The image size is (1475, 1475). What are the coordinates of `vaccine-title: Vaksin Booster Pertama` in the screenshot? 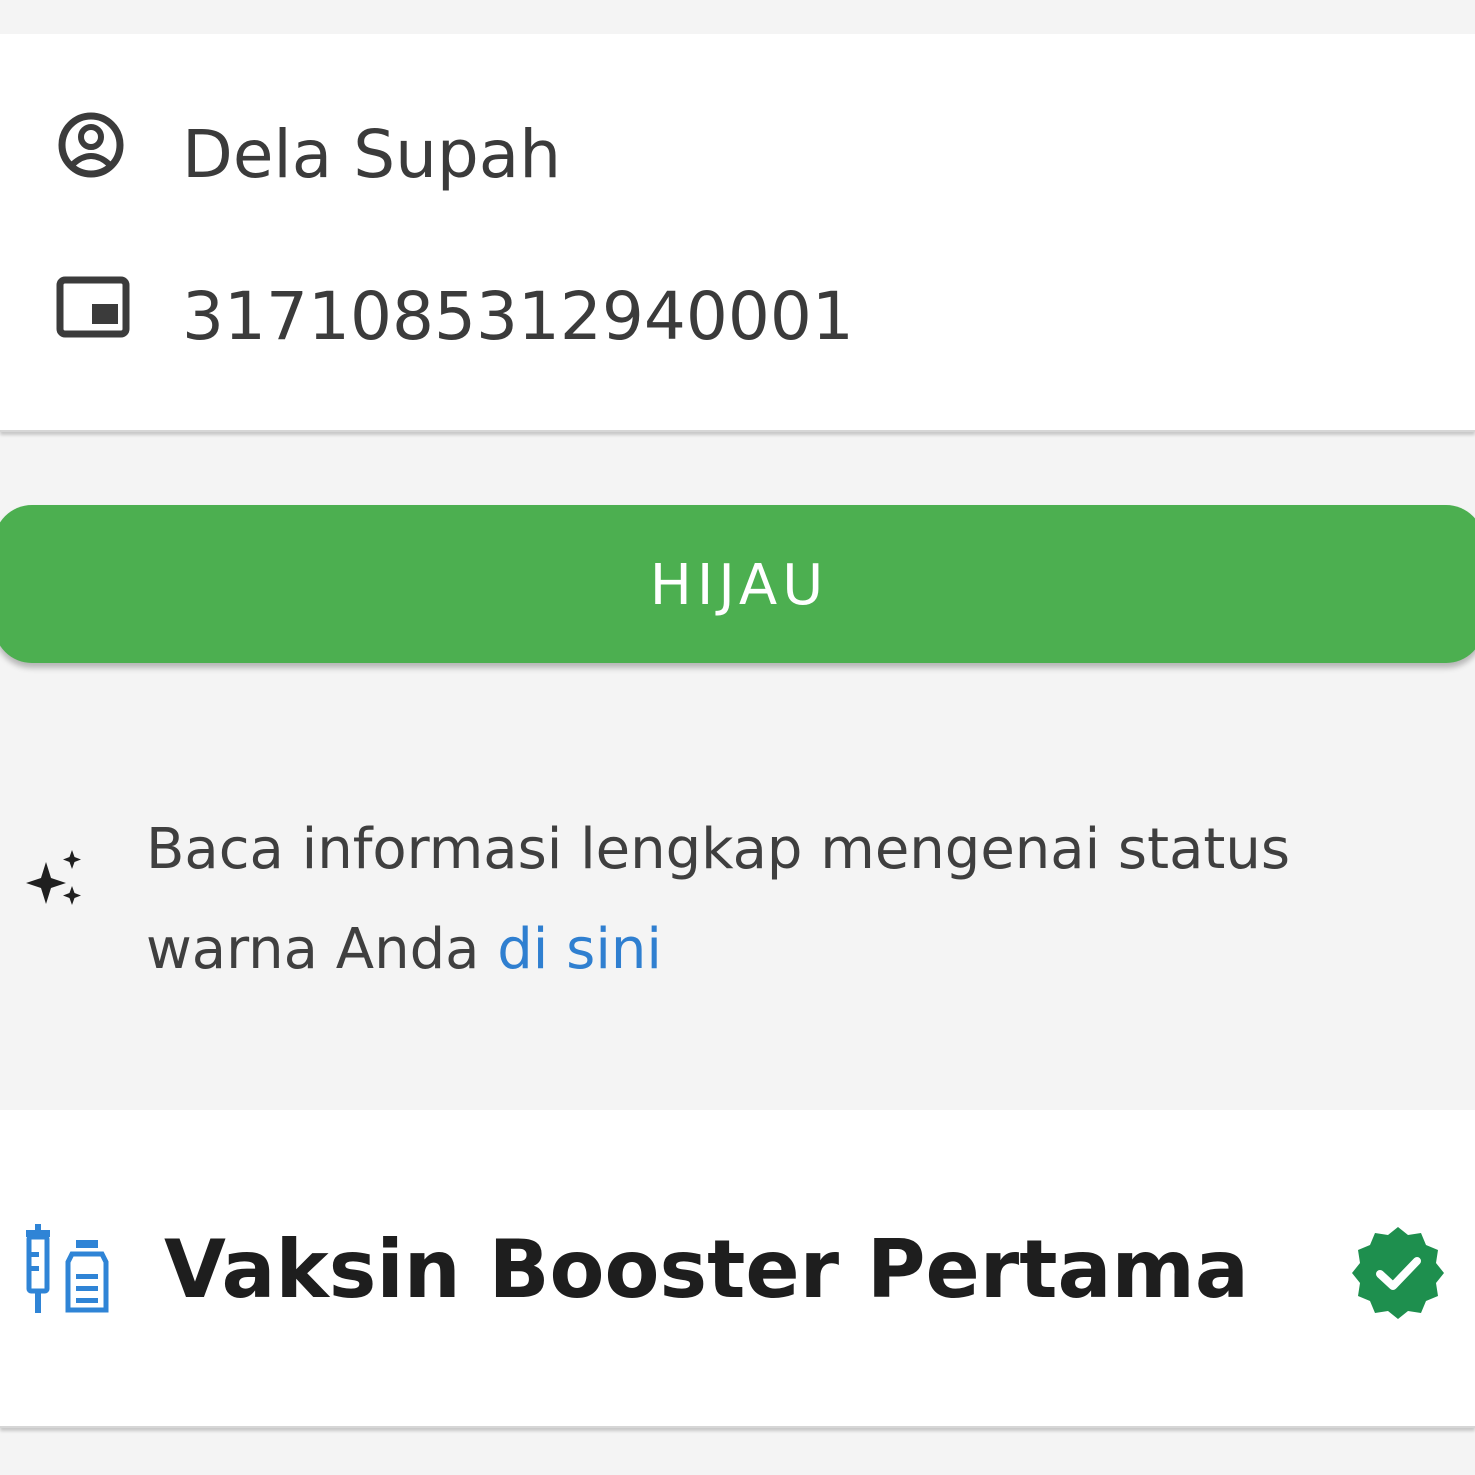 It's located at (706, 1269).